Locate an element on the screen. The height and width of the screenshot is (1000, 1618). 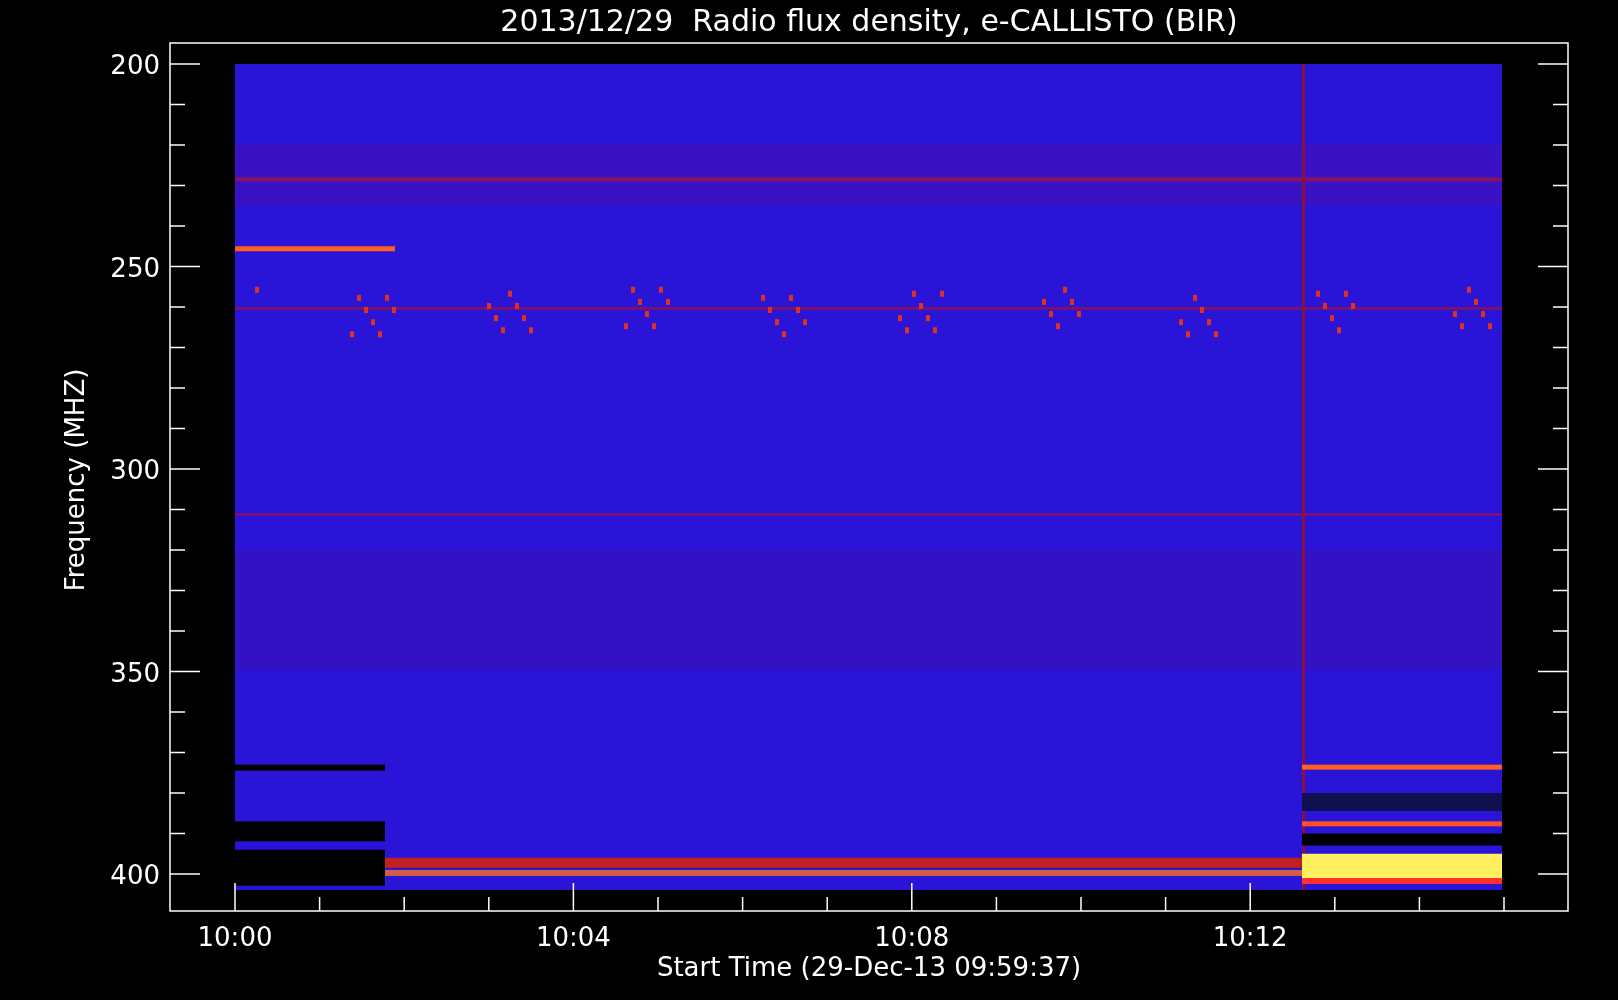
y-tick-label: 250 is located at coordinates (135, 267).